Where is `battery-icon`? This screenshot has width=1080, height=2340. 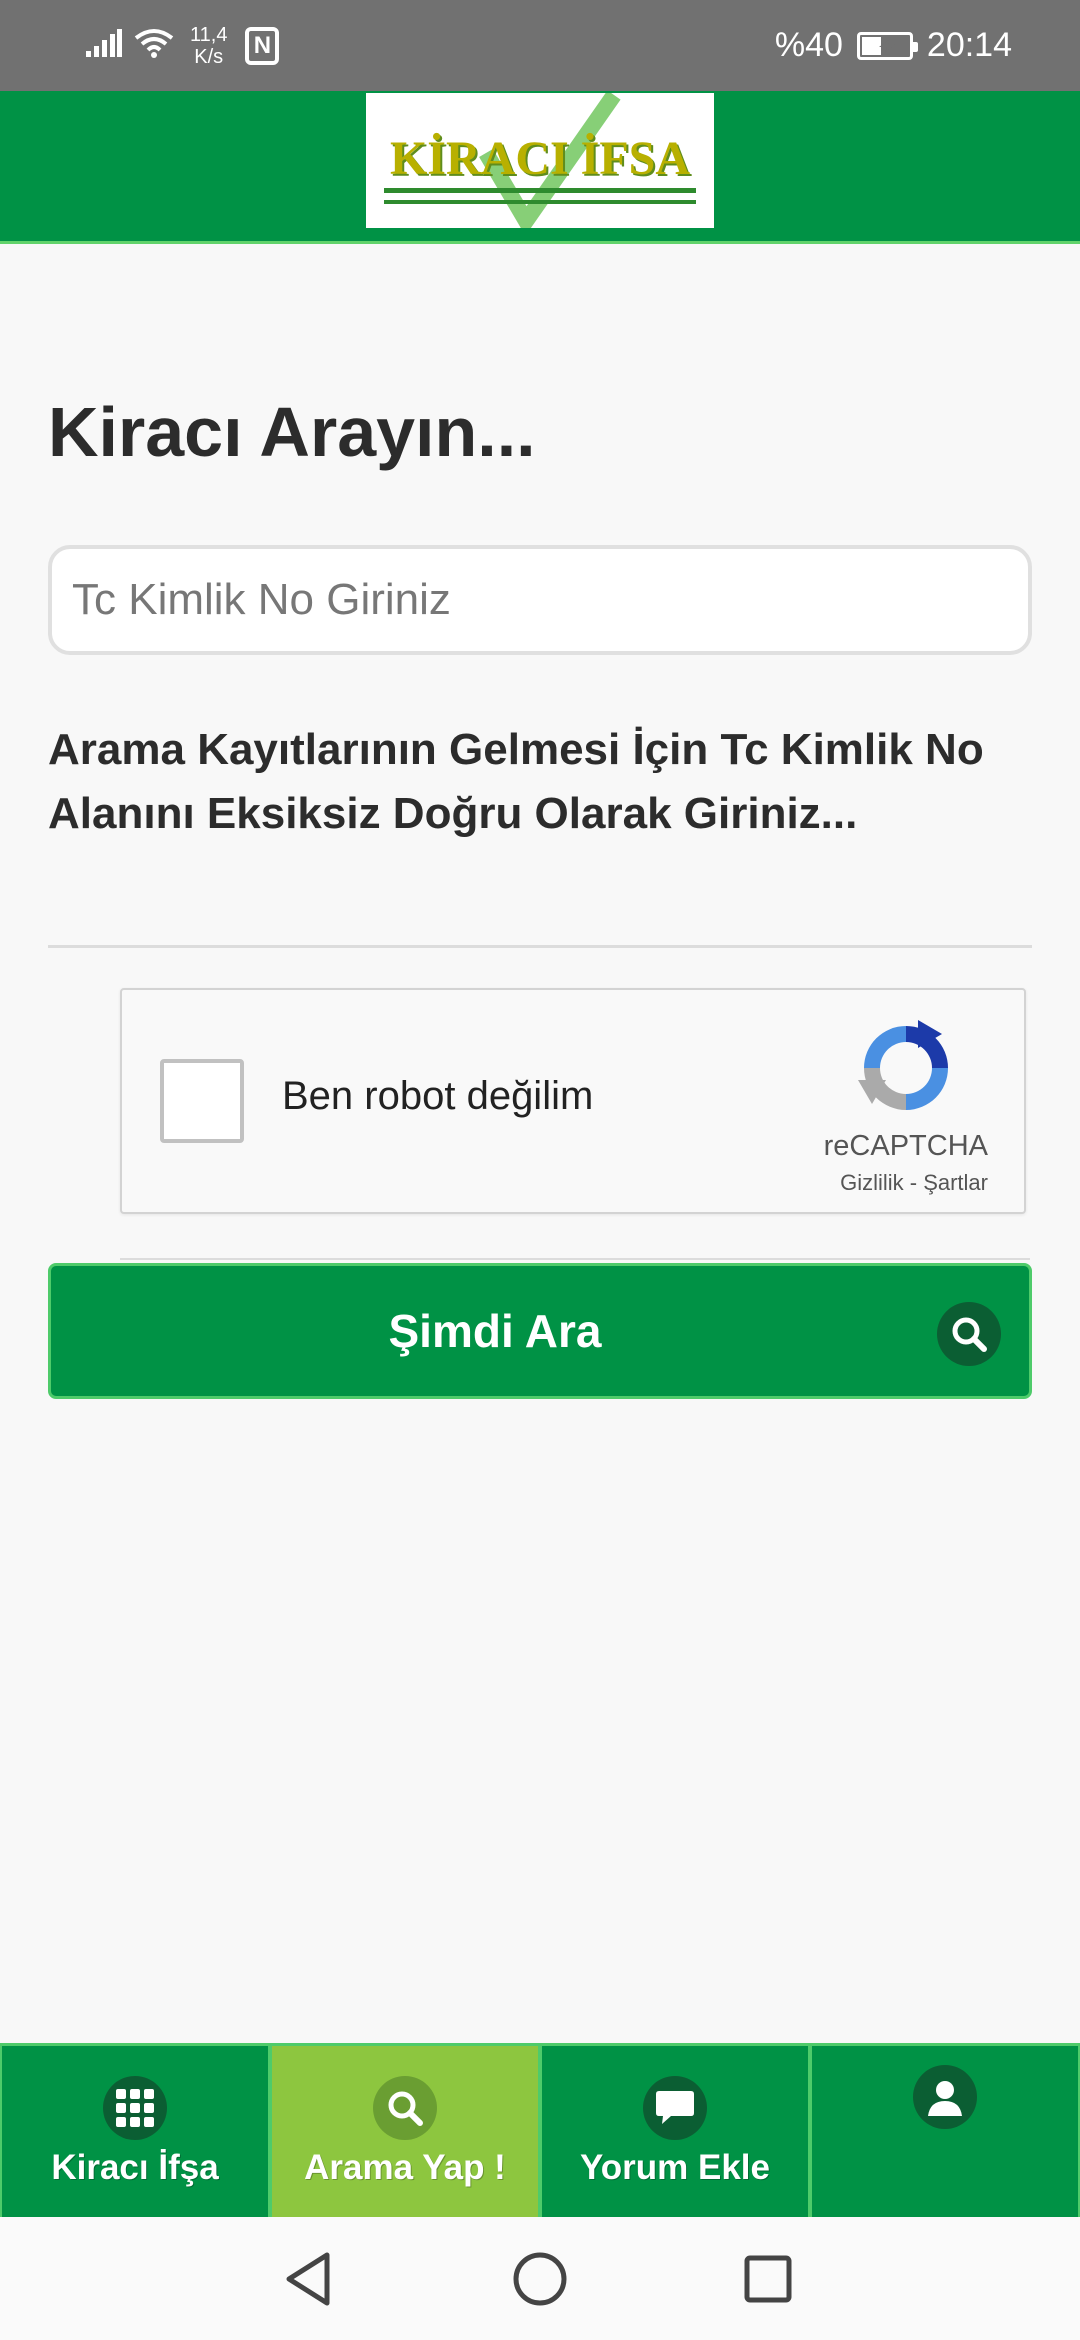 battery-icon is located at coordinates (887, 45).